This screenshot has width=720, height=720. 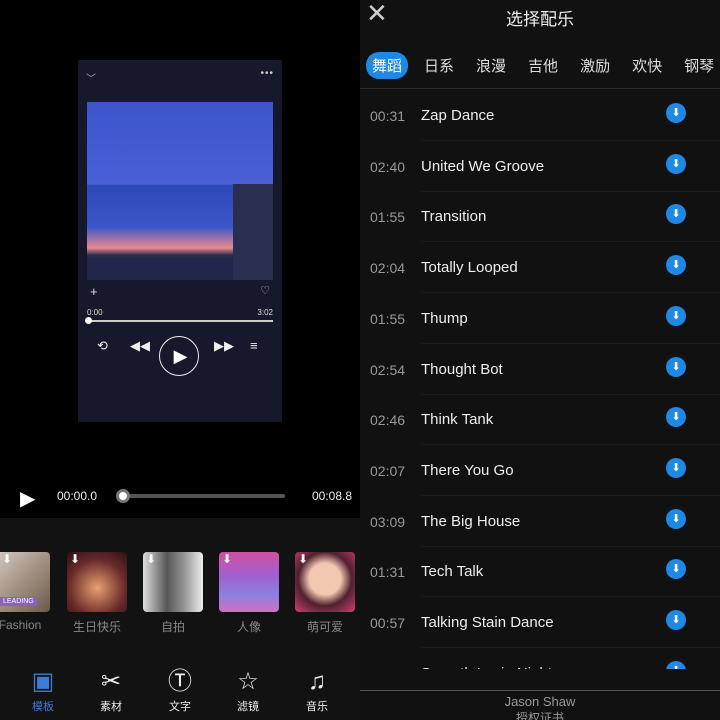 What do you see at coordinates (486, 667) in the screenshot?
I see `track-name: Smooth Lovin Night` at bounding box center [486, 667].